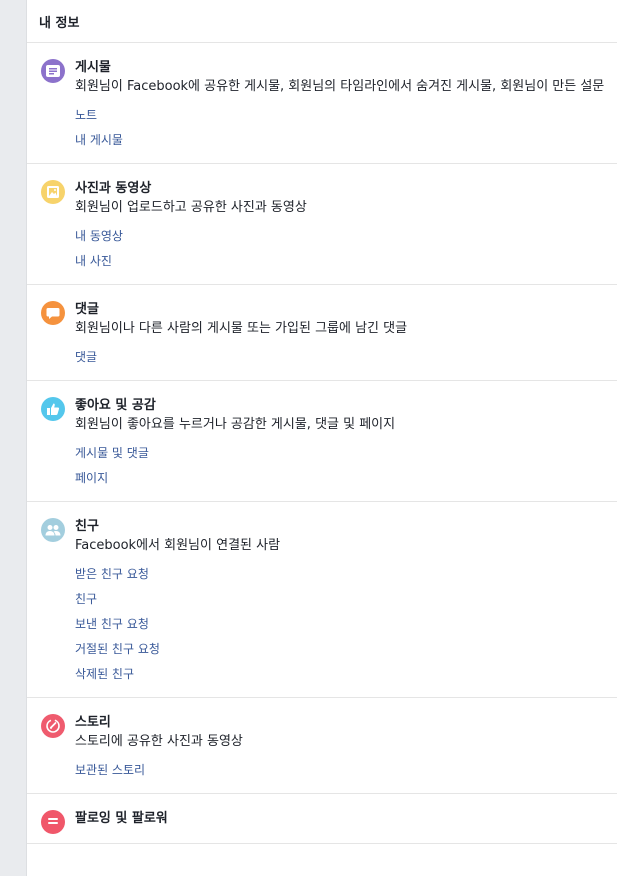 Image resolution: width=617 pixels, height=876 pixels. What do you see at coordinates (322, 819) in the screenshot?
I see `section-following-followers: 팔로잉 및 팔로워` at bounding box center [322, 819].